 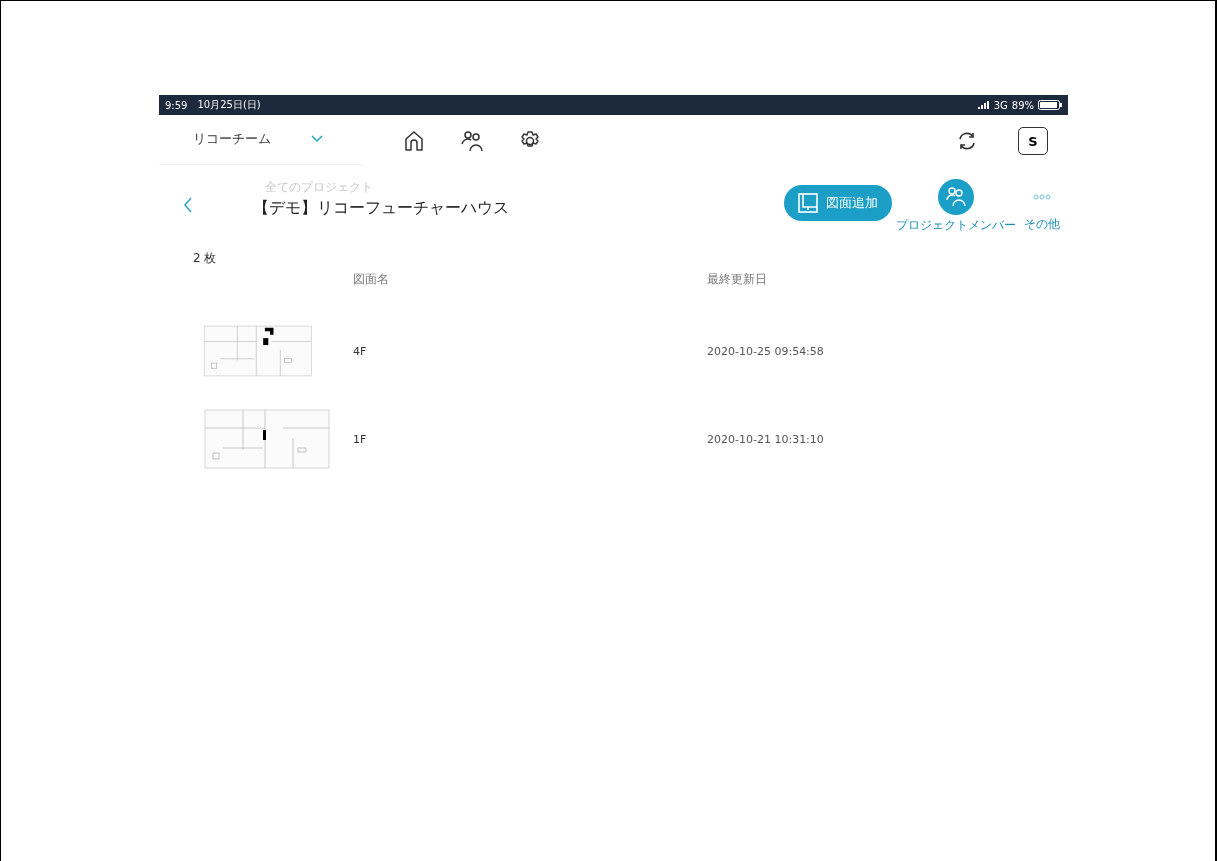 What do you see at coordinates (371, 279) in the screenshot?
I see `column-header: 図面名` at bounding box center [371, 279].